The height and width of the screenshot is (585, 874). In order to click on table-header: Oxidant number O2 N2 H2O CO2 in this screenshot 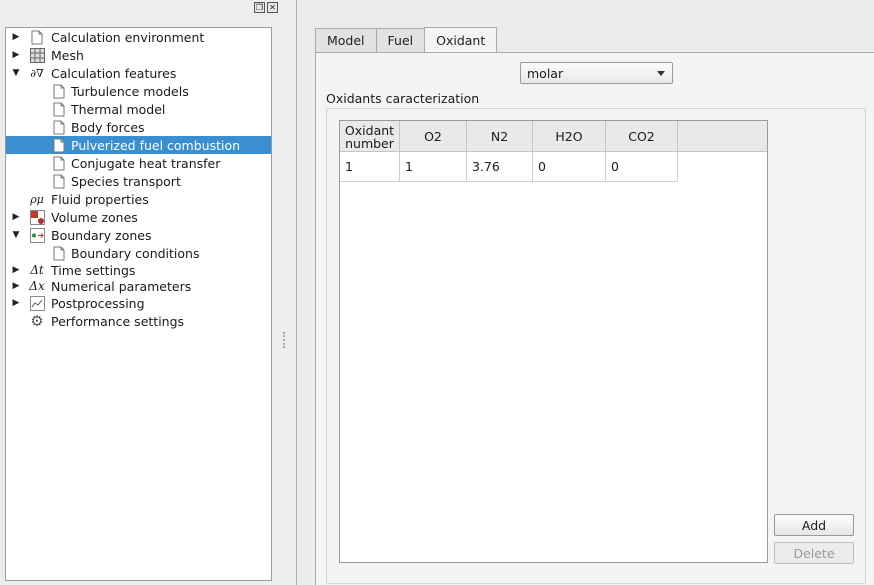, I will do `click(553, 136)`.